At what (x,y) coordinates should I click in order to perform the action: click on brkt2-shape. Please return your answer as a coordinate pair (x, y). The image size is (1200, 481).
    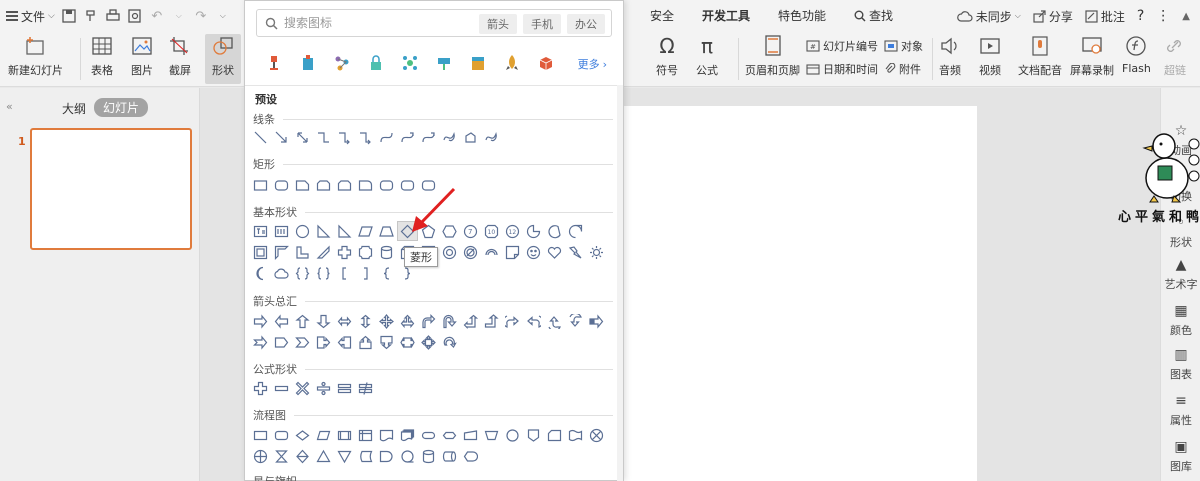
    Looking at the image, I should click on (302, 273).